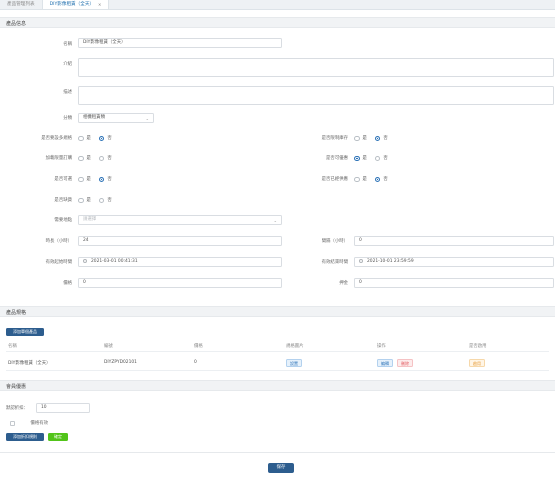 The height and width of the screenshot is (495, 555). What do you see at coordinates (99, 4) in the screenshot?
I see `close-icon: ✕` at bounding box center [99, 4].